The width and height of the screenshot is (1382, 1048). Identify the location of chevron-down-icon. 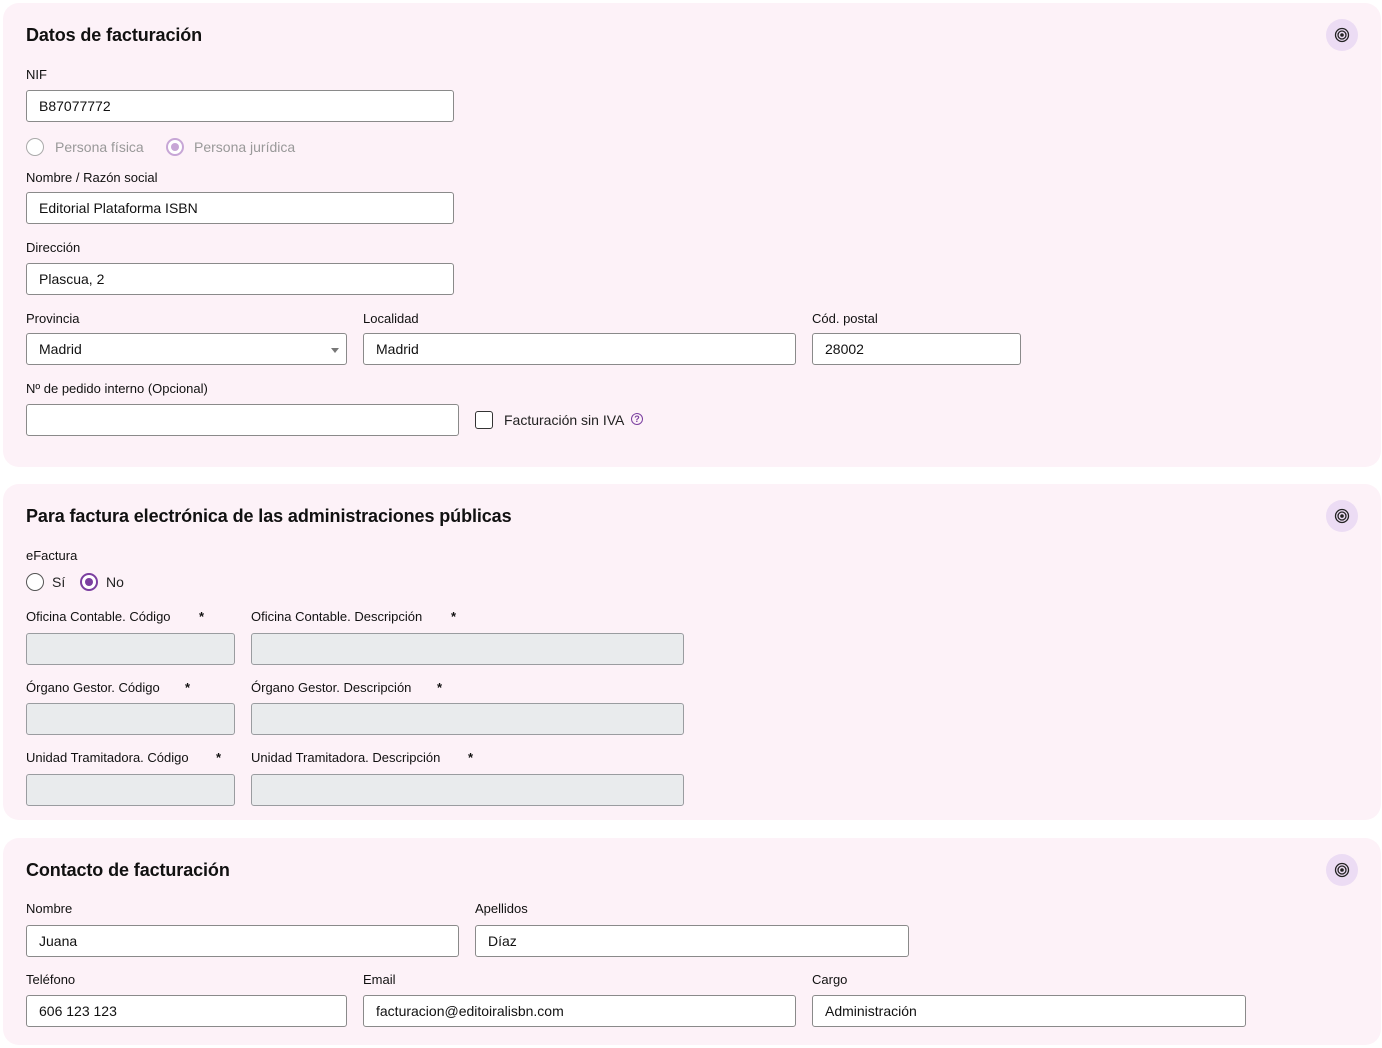
(335, 350).